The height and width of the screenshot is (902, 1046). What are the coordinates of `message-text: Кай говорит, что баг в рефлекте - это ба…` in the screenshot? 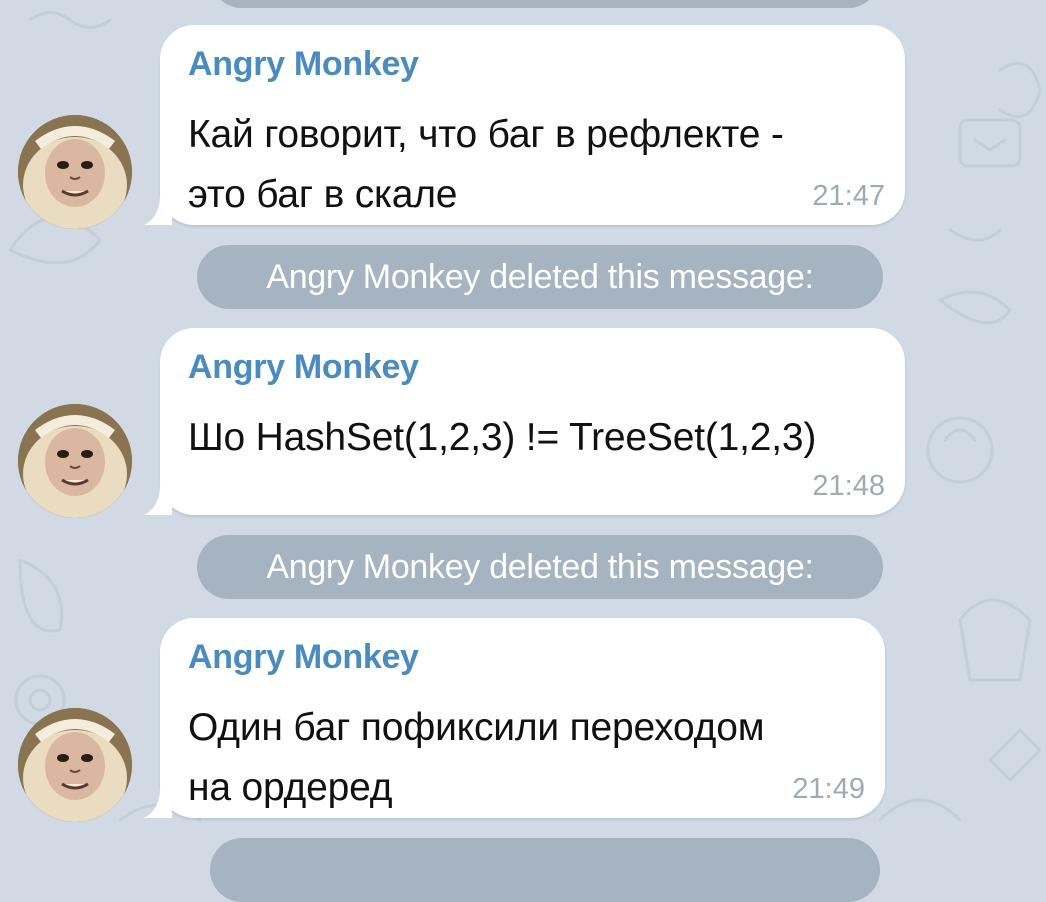 It's located at (486, 165).